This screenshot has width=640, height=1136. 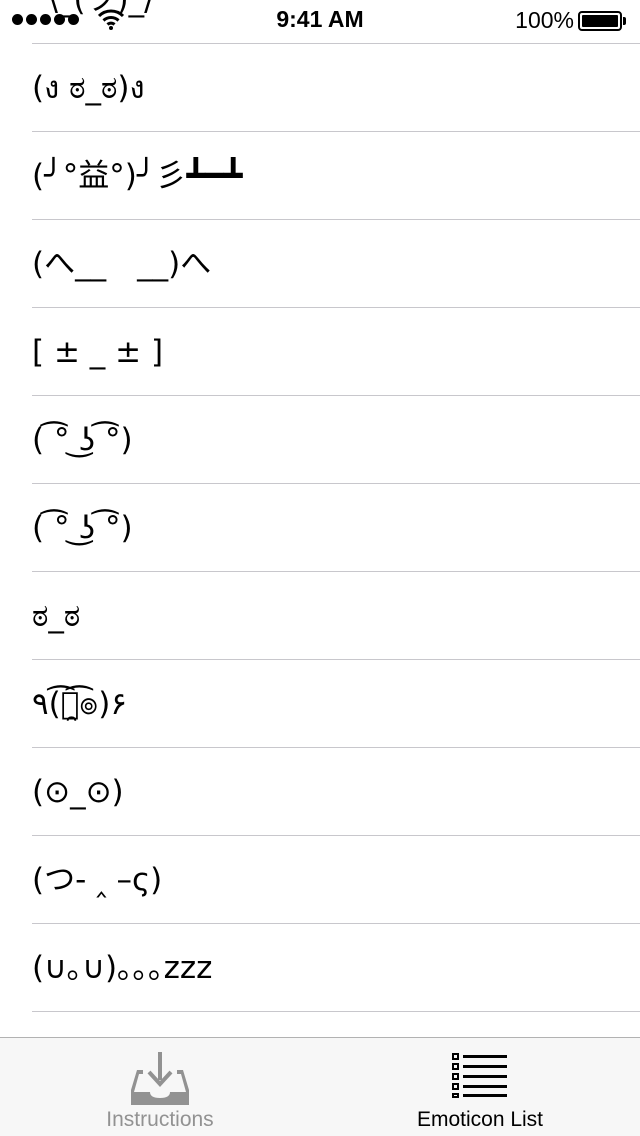 I want to click on list-item: (つ- ‸ –ς), so click(x=320, y=880).